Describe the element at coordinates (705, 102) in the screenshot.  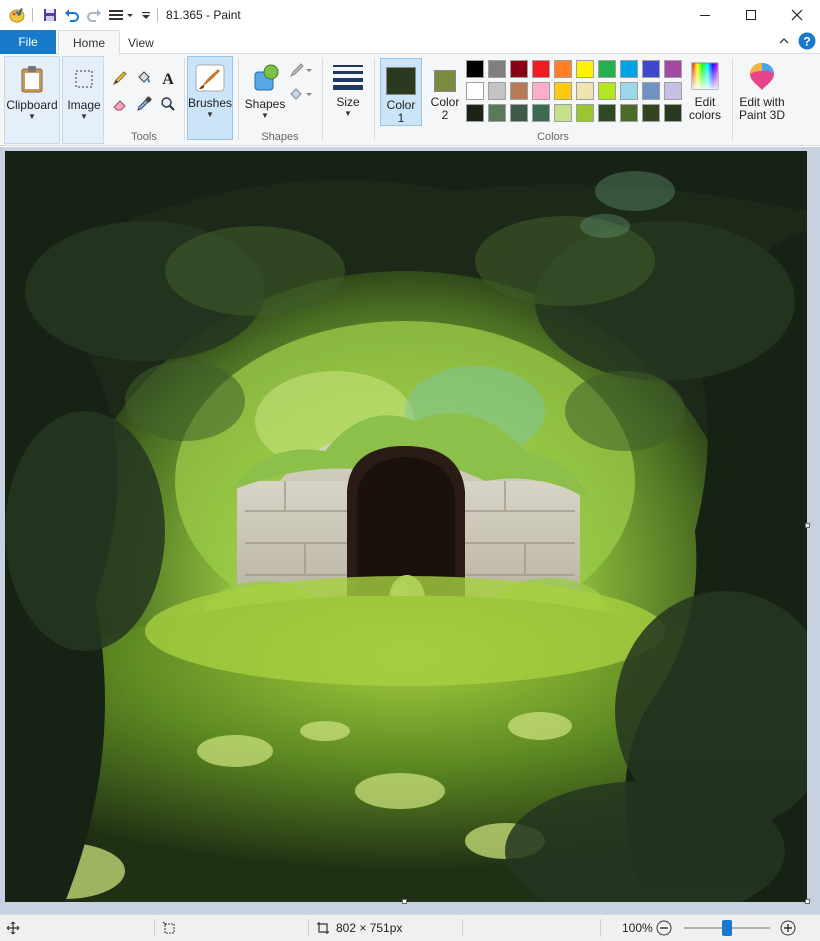
I see `edit-colors-label-line1: Edit` at that location.